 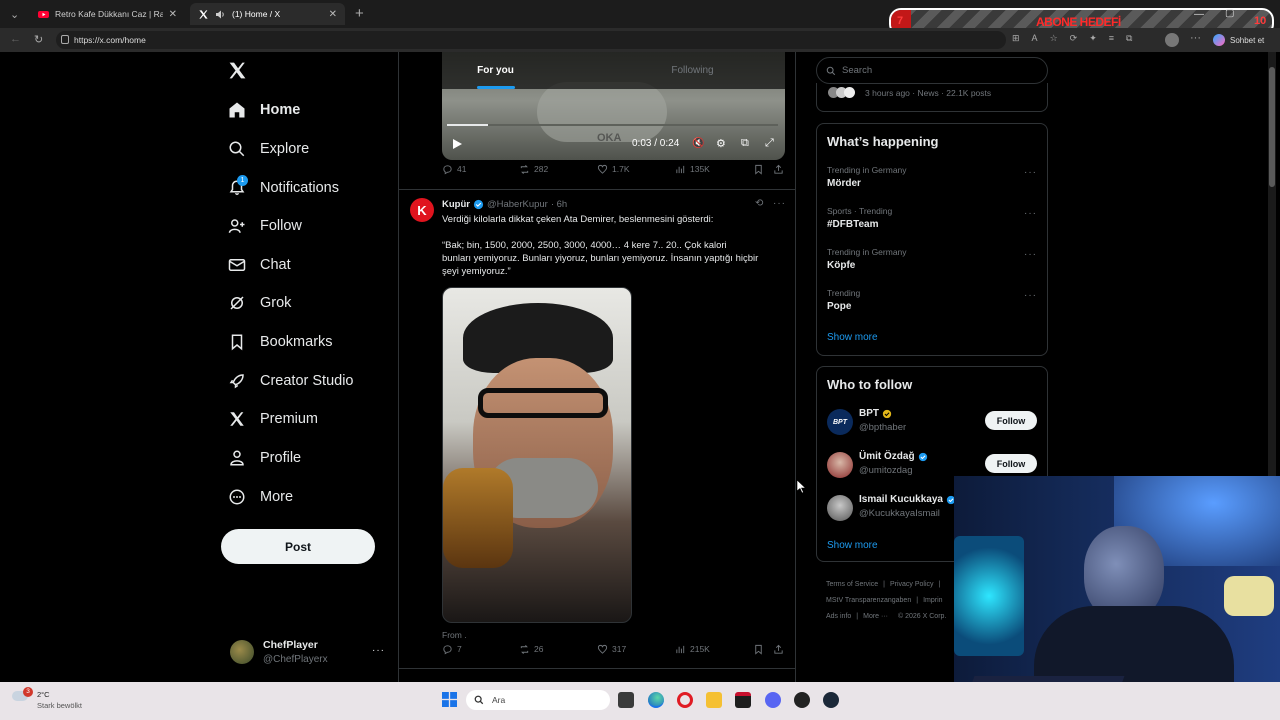 What do you see at coordinates (1229, 13) in the screenshot?
I see `maximize-icon: ▢` at bounding box center [1229, 13].